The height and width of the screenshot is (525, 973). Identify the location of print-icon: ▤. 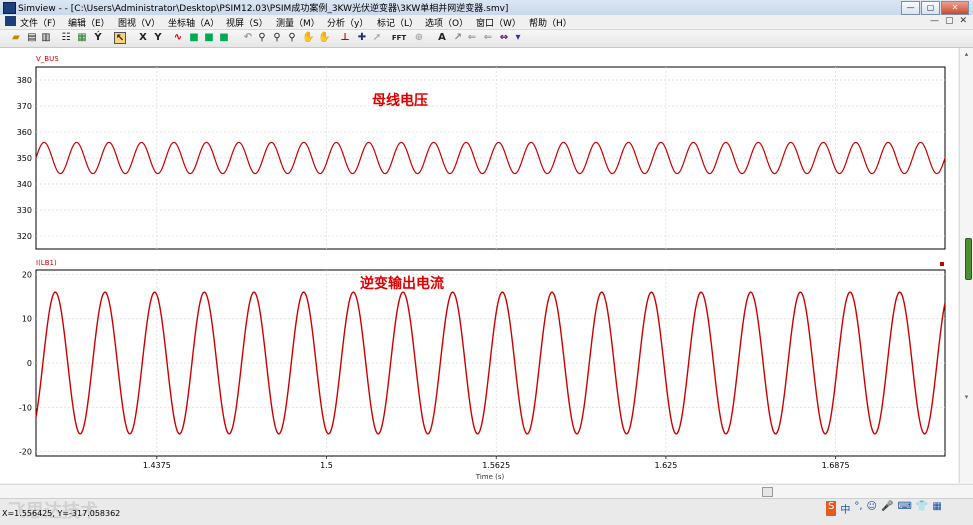
(32, 38).